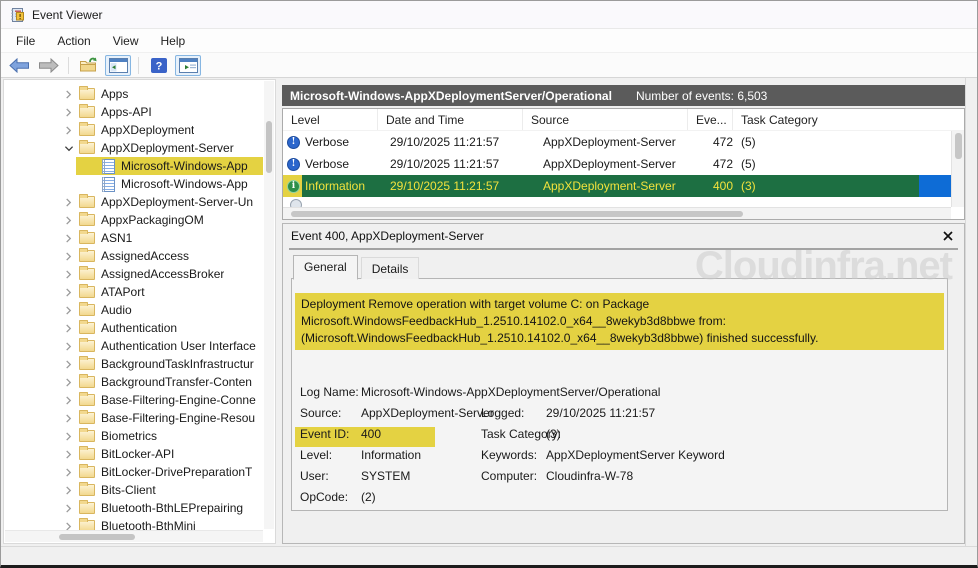 The width and height of the screenshot is (978, 568). I want to click on column-header-task-category: Task Category, so click(848, 119).